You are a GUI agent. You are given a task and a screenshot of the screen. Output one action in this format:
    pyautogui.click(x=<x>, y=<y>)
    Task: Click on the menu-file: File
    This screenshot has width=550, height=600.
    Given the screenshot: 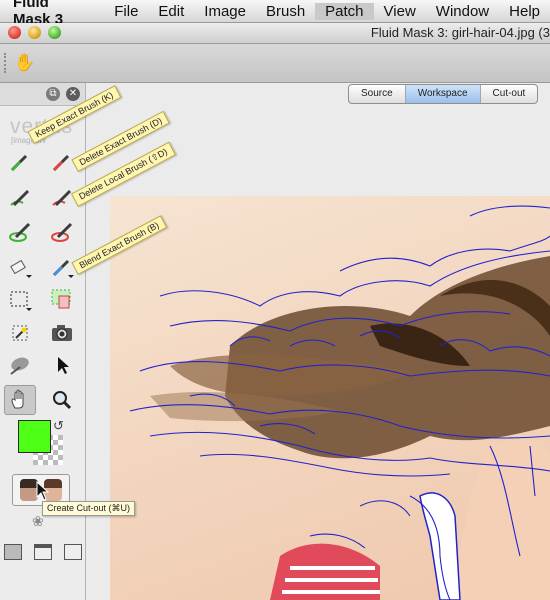 What is the action you would take?
    pyautogui.click(x=126, y=11)
    